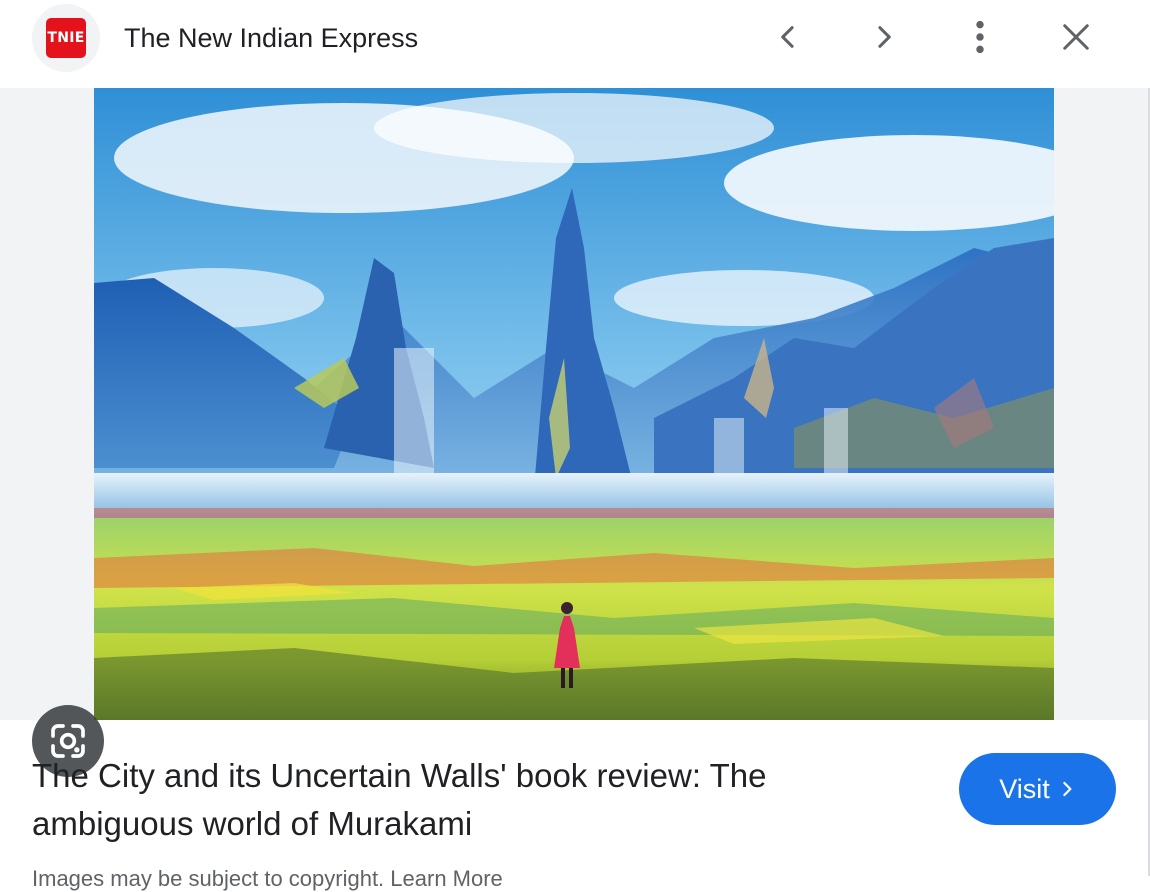  I want to click on next-button, so click(884, 37).